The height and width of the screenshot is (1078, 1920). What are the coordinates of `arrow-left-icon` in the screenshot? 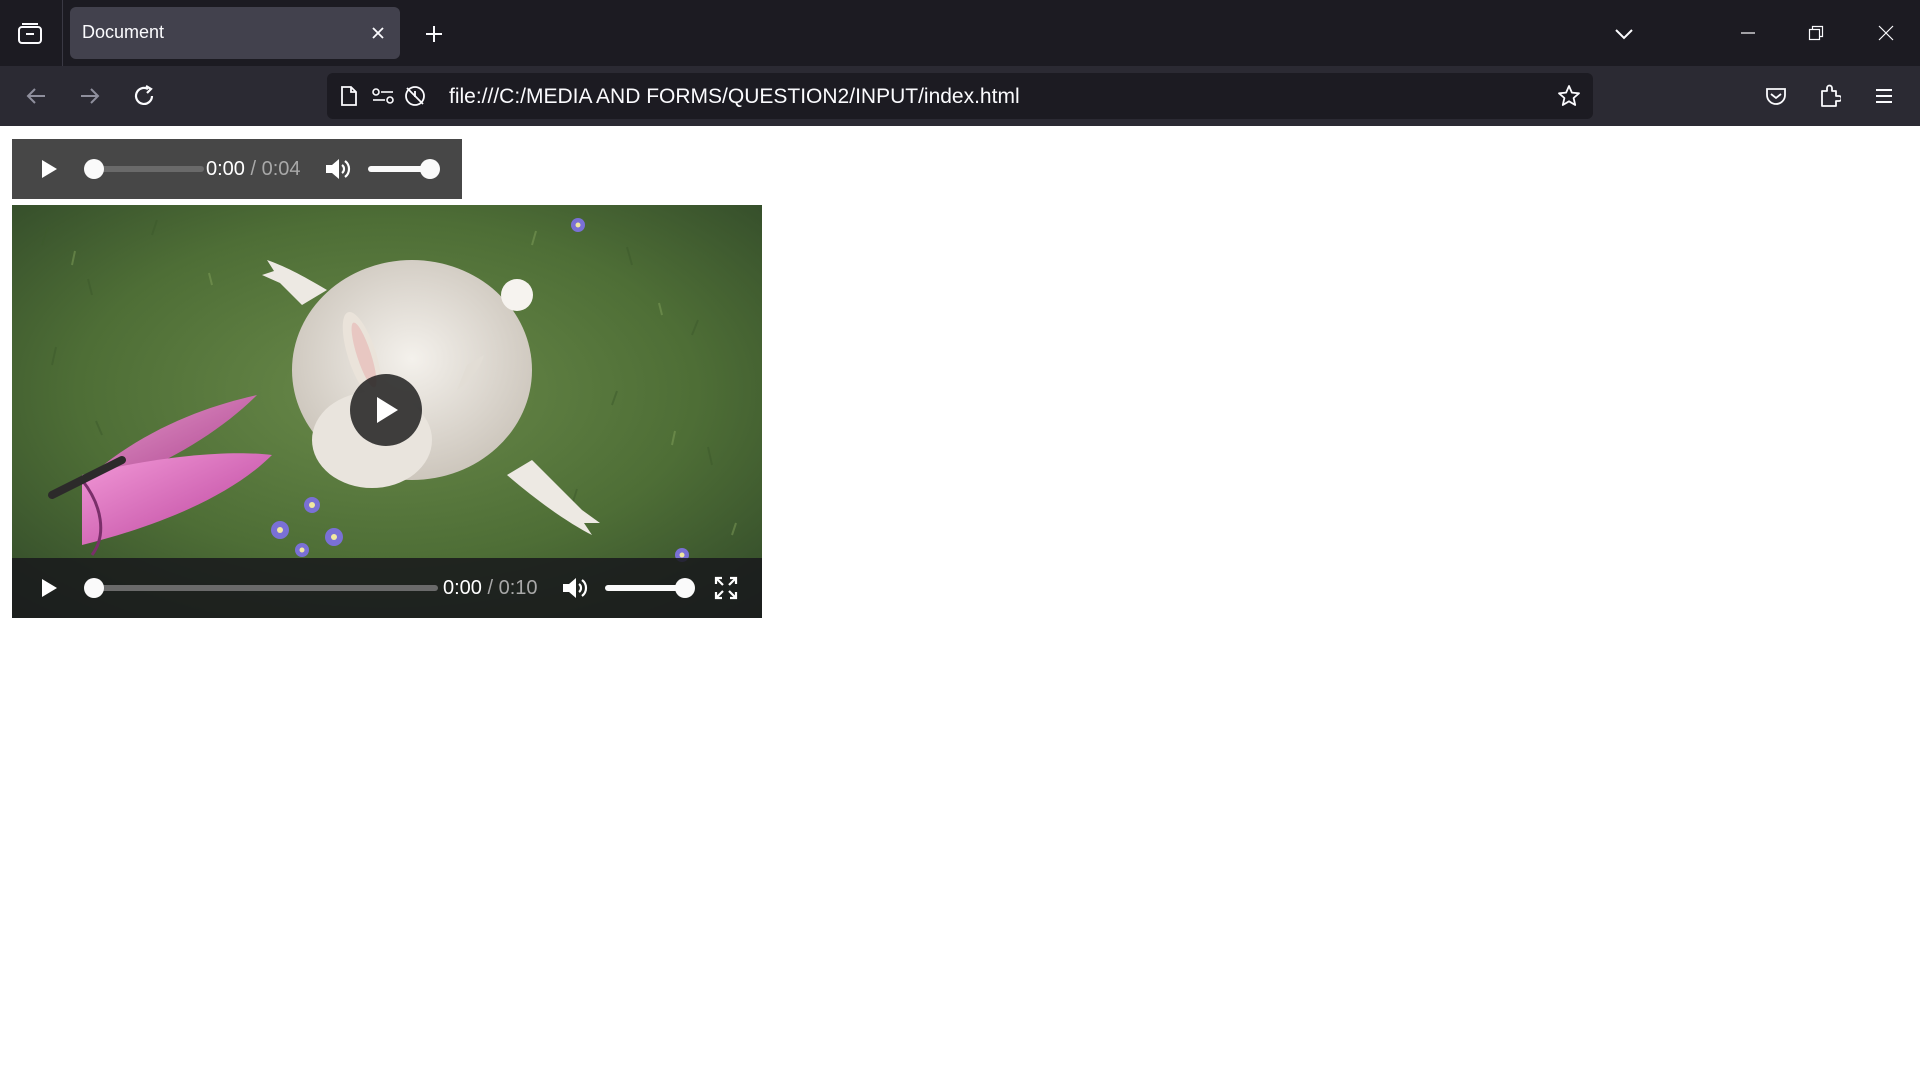 It's located at (35, 96).